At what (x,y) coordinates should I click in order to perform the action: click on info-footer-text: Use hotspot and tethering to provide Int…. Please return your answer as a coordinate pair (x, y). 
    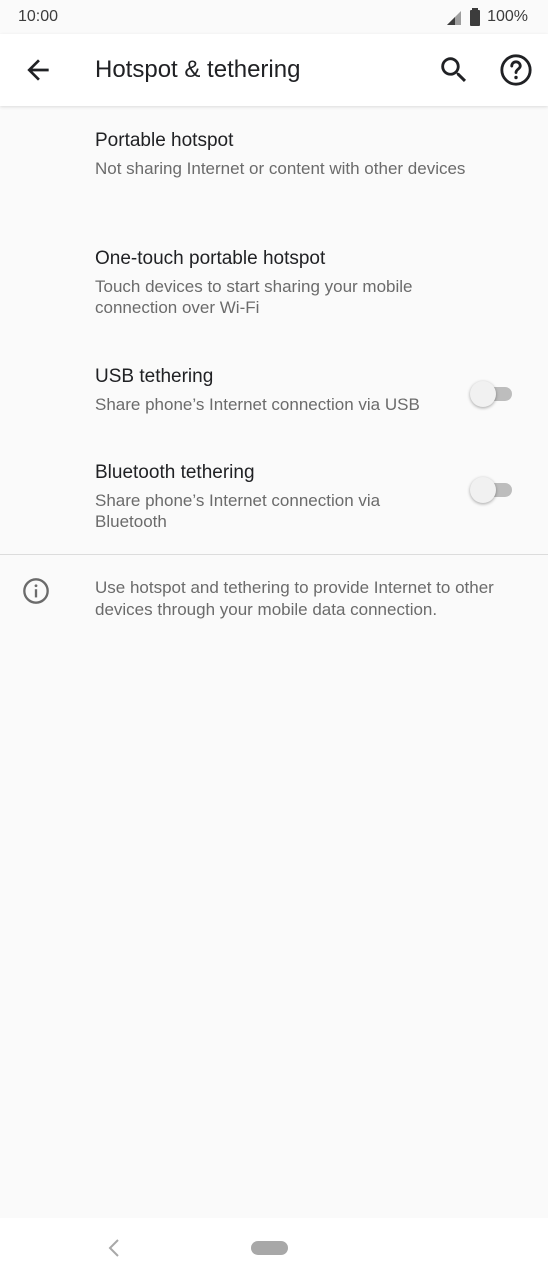
    Looking at the image, I should click on (294, 598).